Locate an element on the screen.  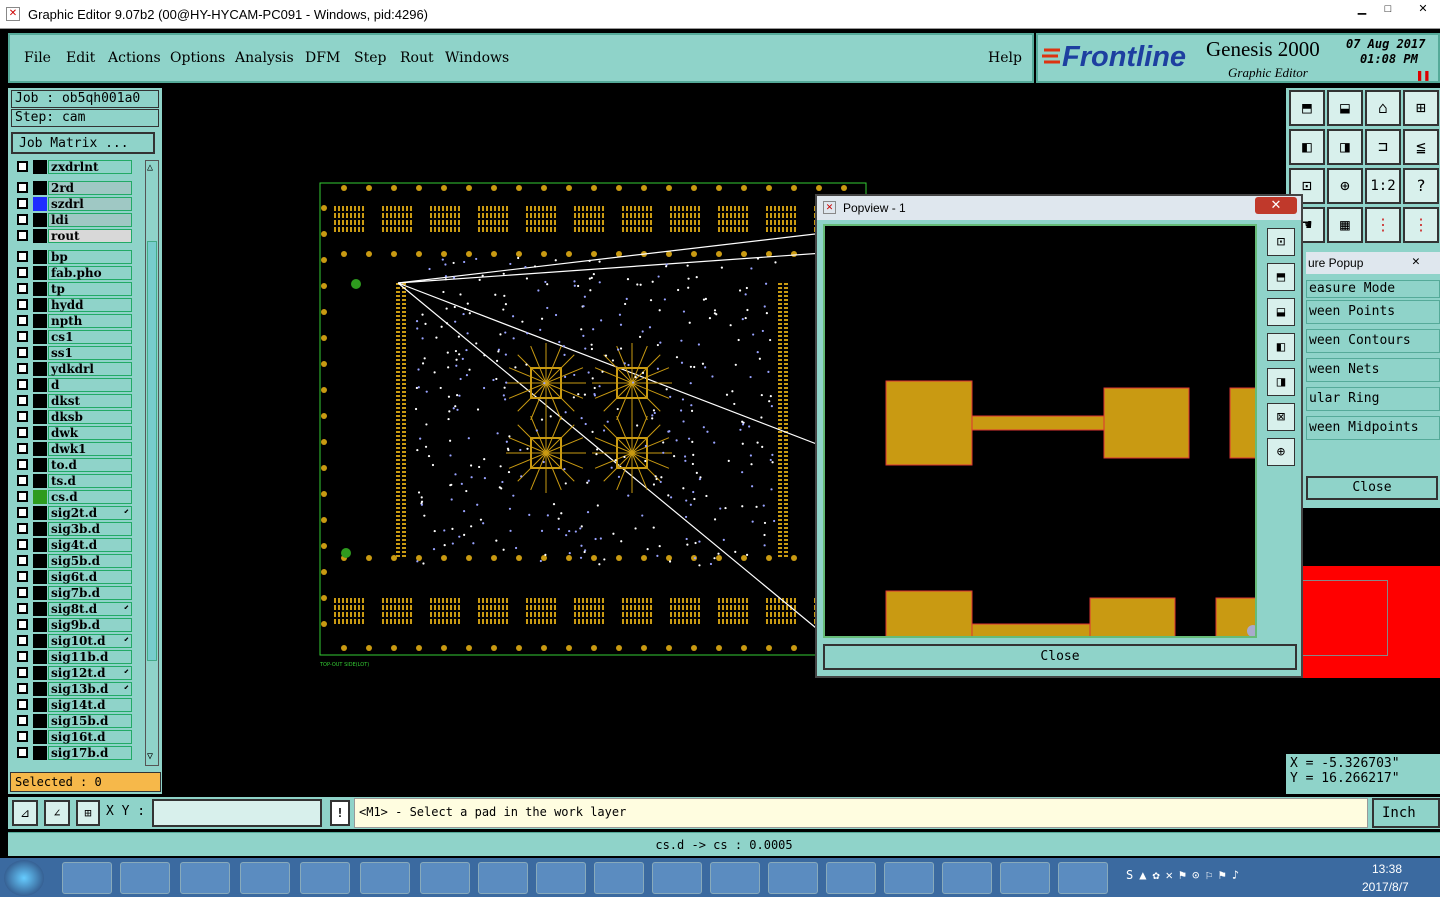
units-select: Inch is located at coordinates (1406, 813).